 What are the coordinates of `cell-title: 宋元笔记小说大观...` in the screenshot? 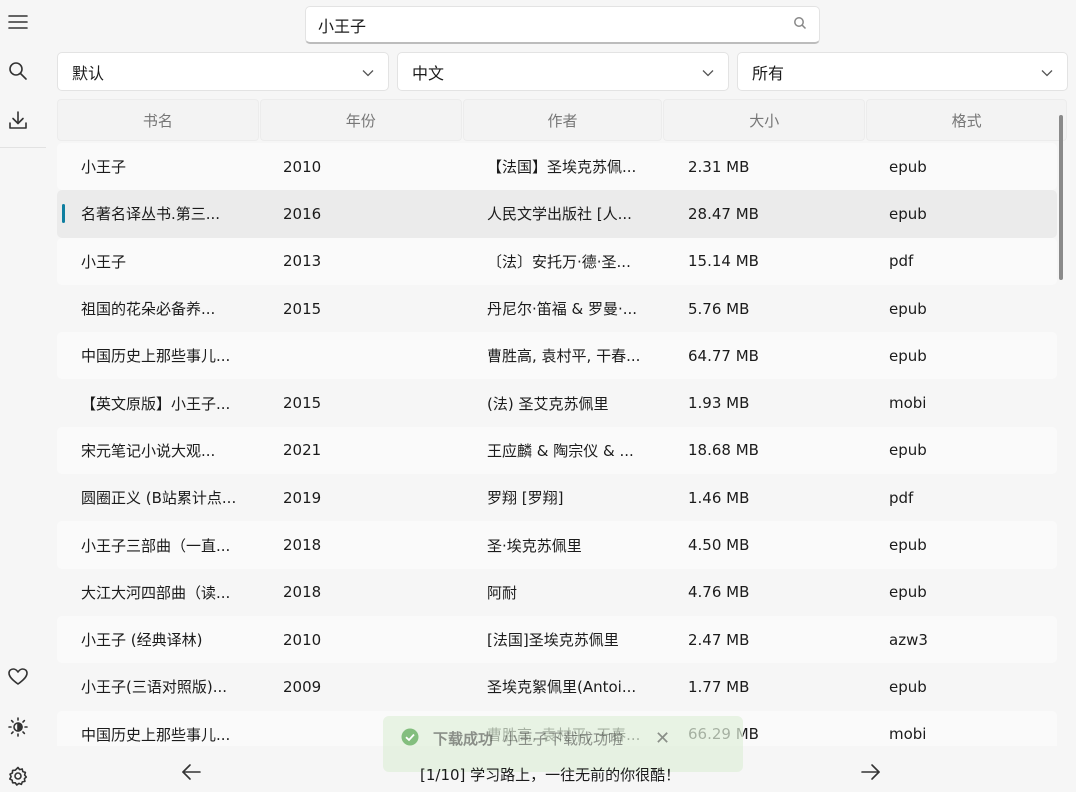 It's located at (148, 450).